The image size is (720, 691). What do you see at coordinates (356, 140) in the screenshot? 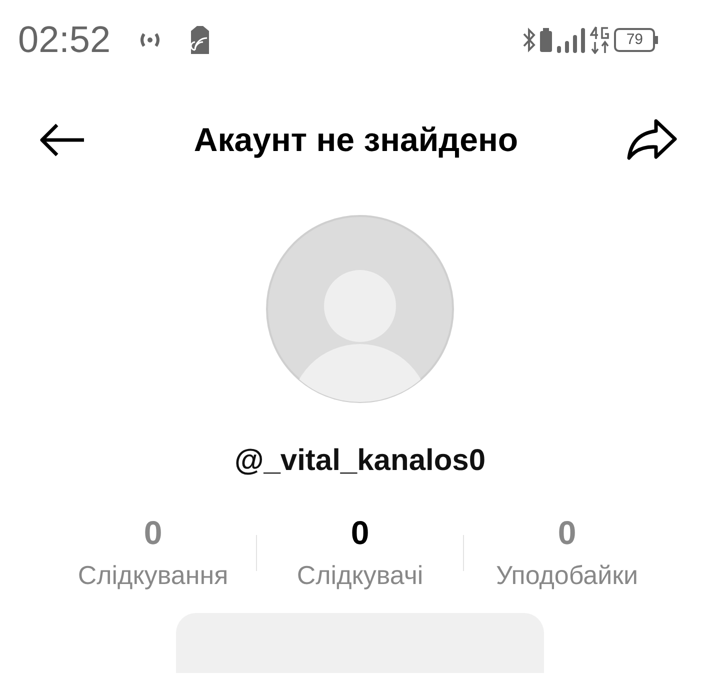
I see `page-title: Акаунт не знайдено` at bounding box center [356, 140].